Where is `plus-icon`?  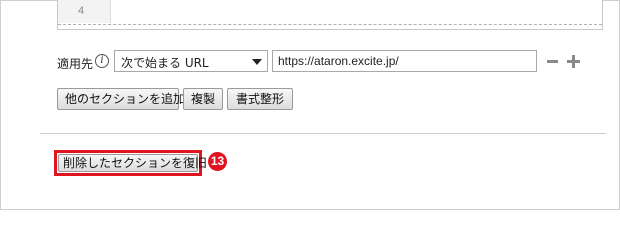 plus-icon is located at coordinates (573, 61).